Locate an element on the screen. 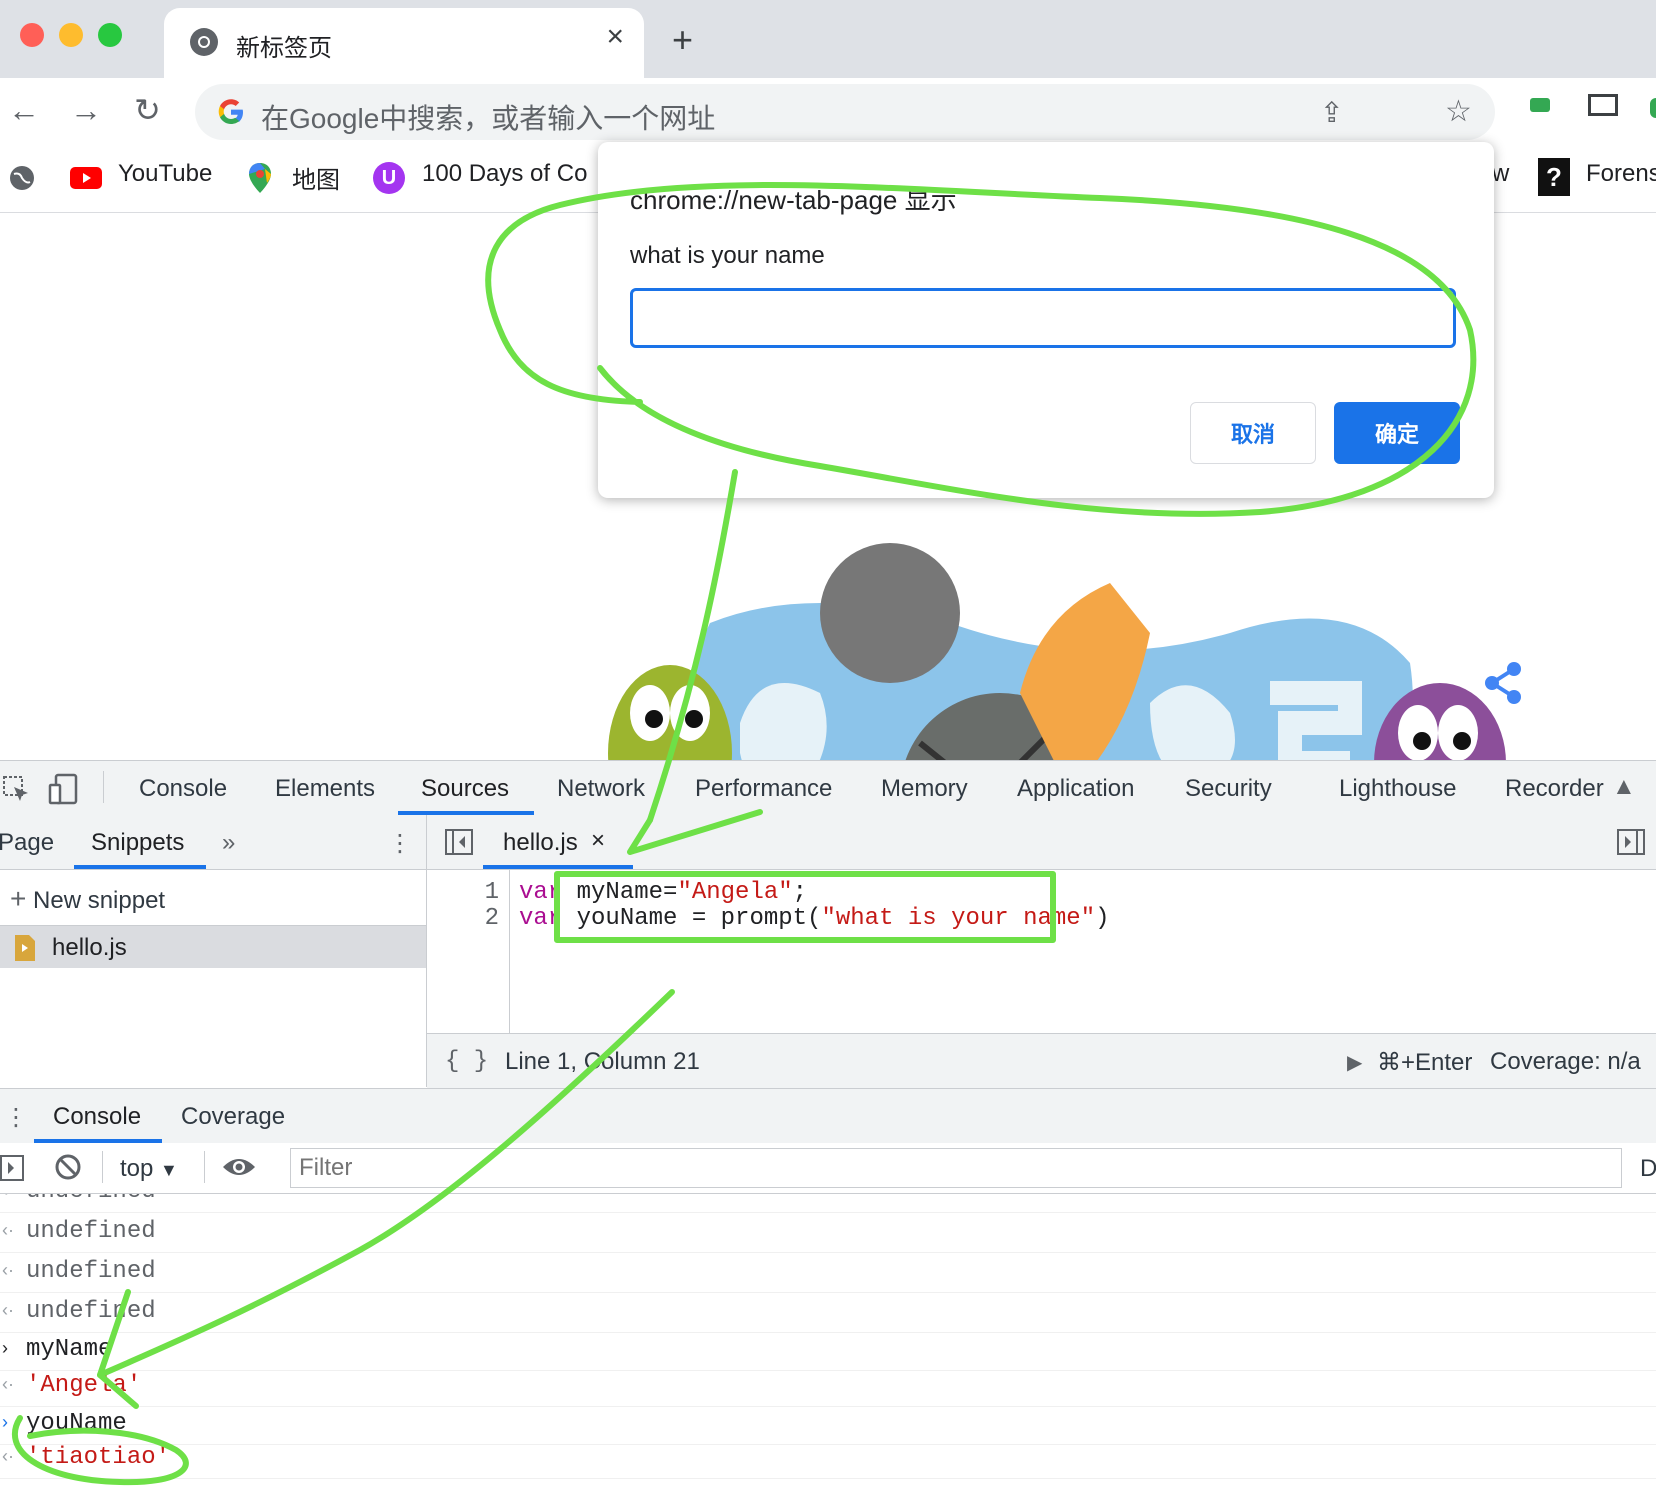  dropdown-arrow-icon: ▼ is located at coordinates (169, 1170).